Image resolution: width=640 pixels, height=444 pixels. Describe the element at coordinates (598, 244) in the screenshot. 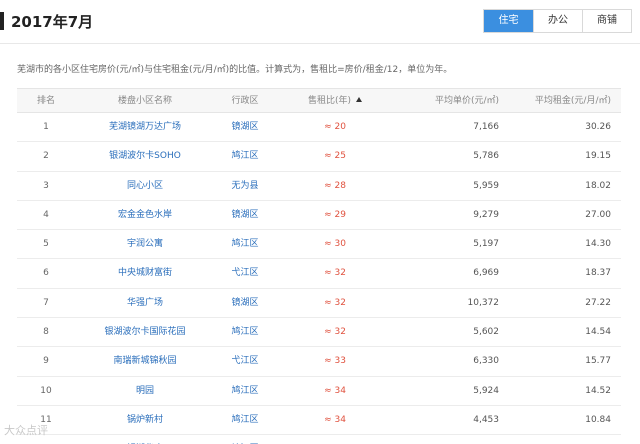

I see `avg-rent-cell: 14.30` at that location.